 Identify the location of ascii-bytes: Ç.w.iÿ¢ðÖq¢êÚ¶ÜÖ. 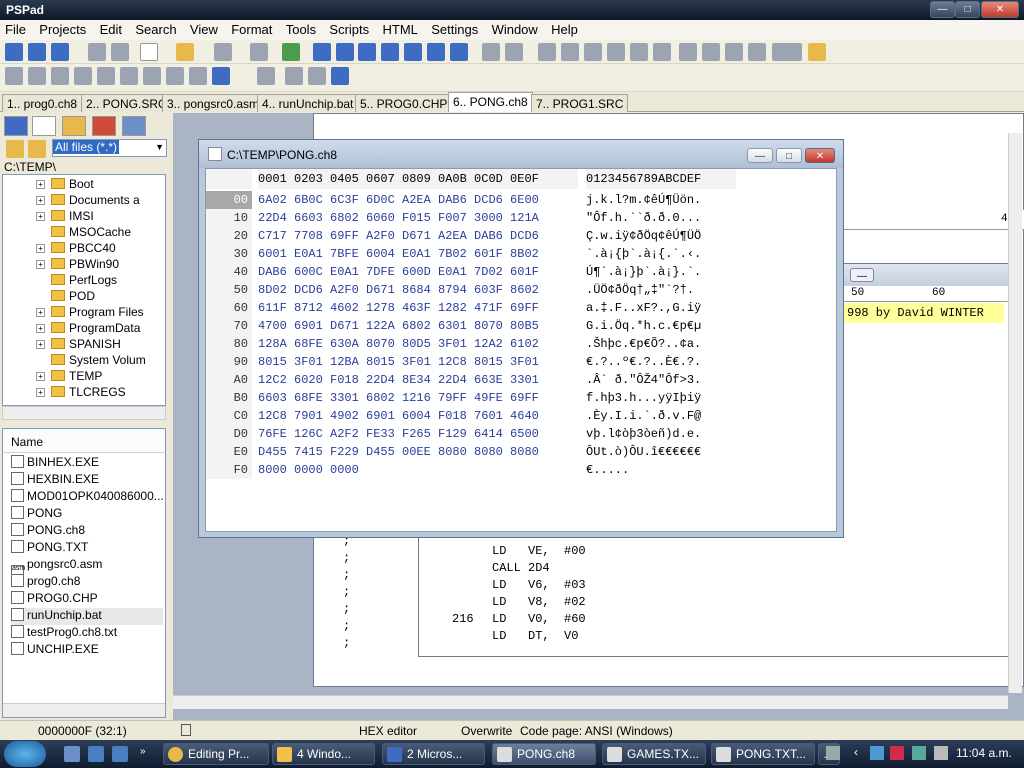
(643, 236).